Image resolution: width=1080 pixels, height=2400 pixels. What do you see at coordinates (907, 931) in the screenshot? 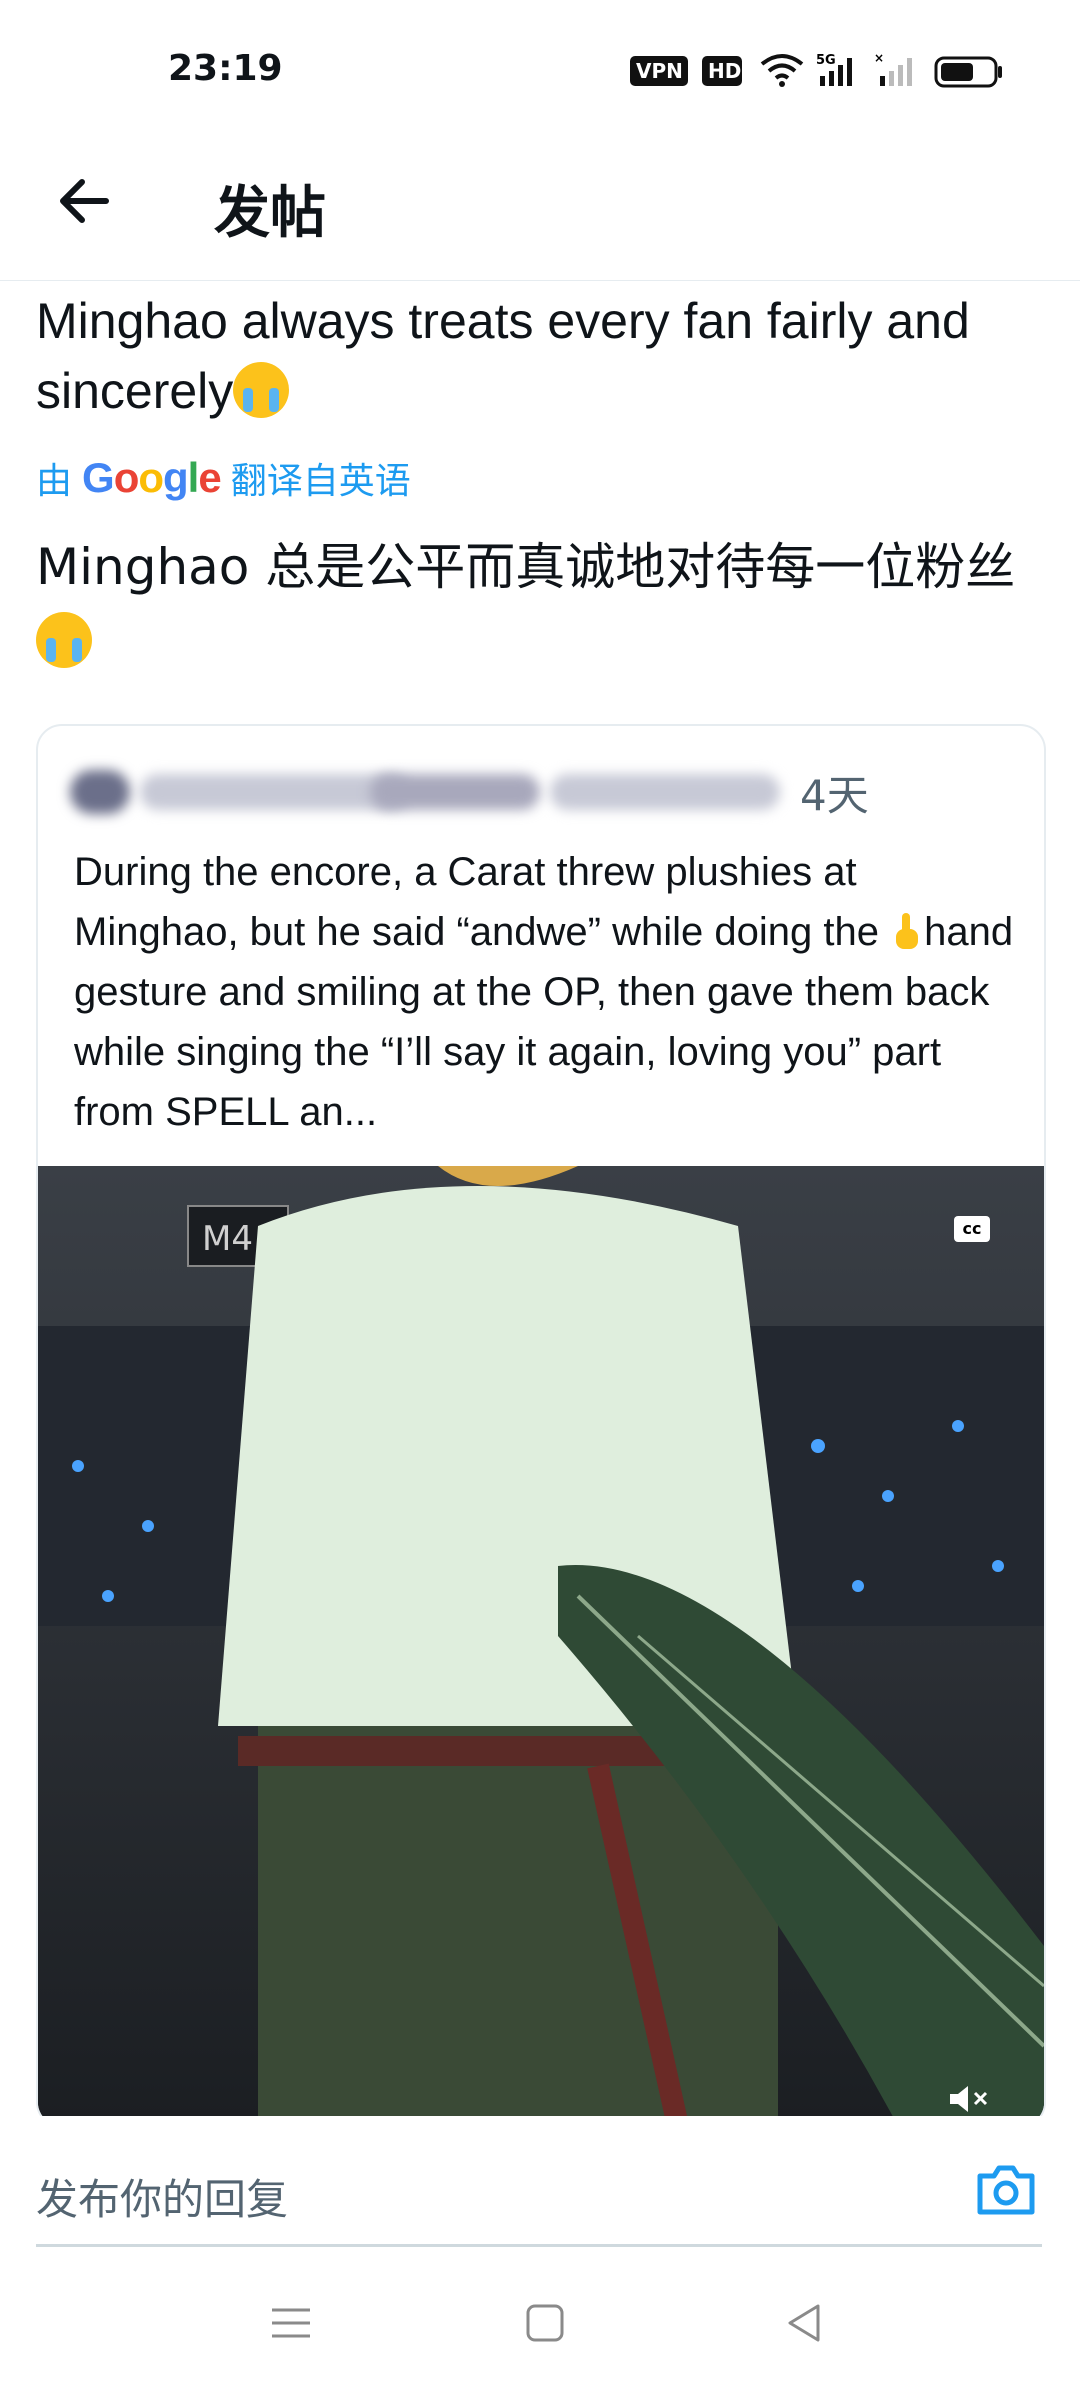
I see `pointing-up-icon` at bounding box center [907, 931].